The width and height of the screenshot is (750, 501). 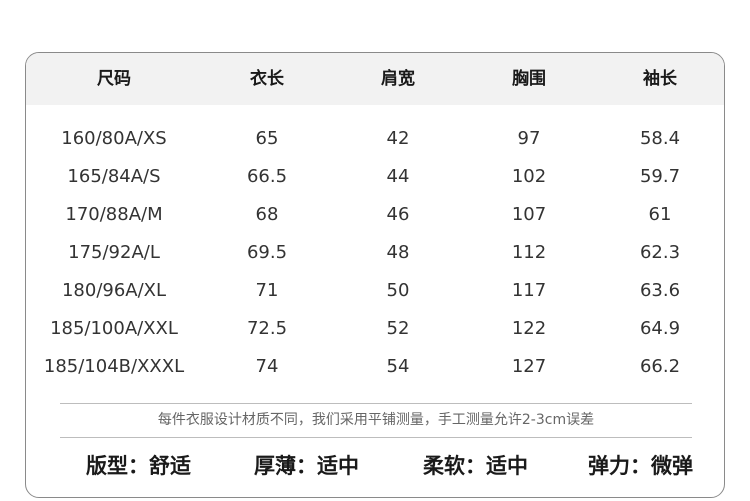 I want to click on cell-size: 185/104B/XXXL, so click(x=114, y=366).